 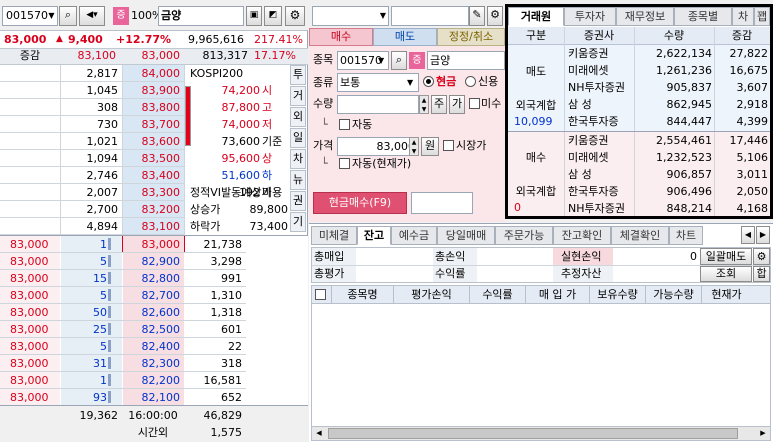 What do you see at coordinates (762, 16) in the screenshot?
I see `broker-tab: 꽵` at bounding box center [762, 16].